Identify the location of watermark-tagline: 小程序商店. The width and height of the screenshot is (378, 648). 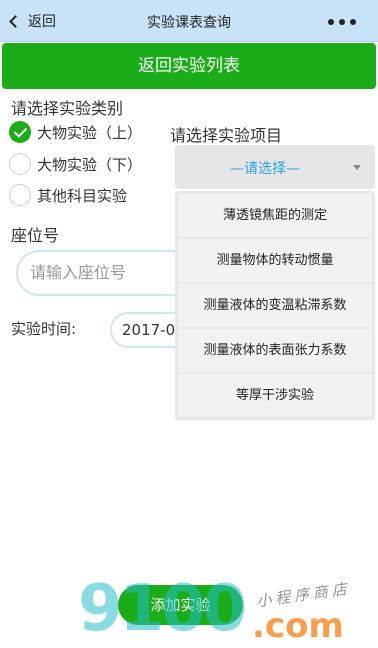
(303, 595).